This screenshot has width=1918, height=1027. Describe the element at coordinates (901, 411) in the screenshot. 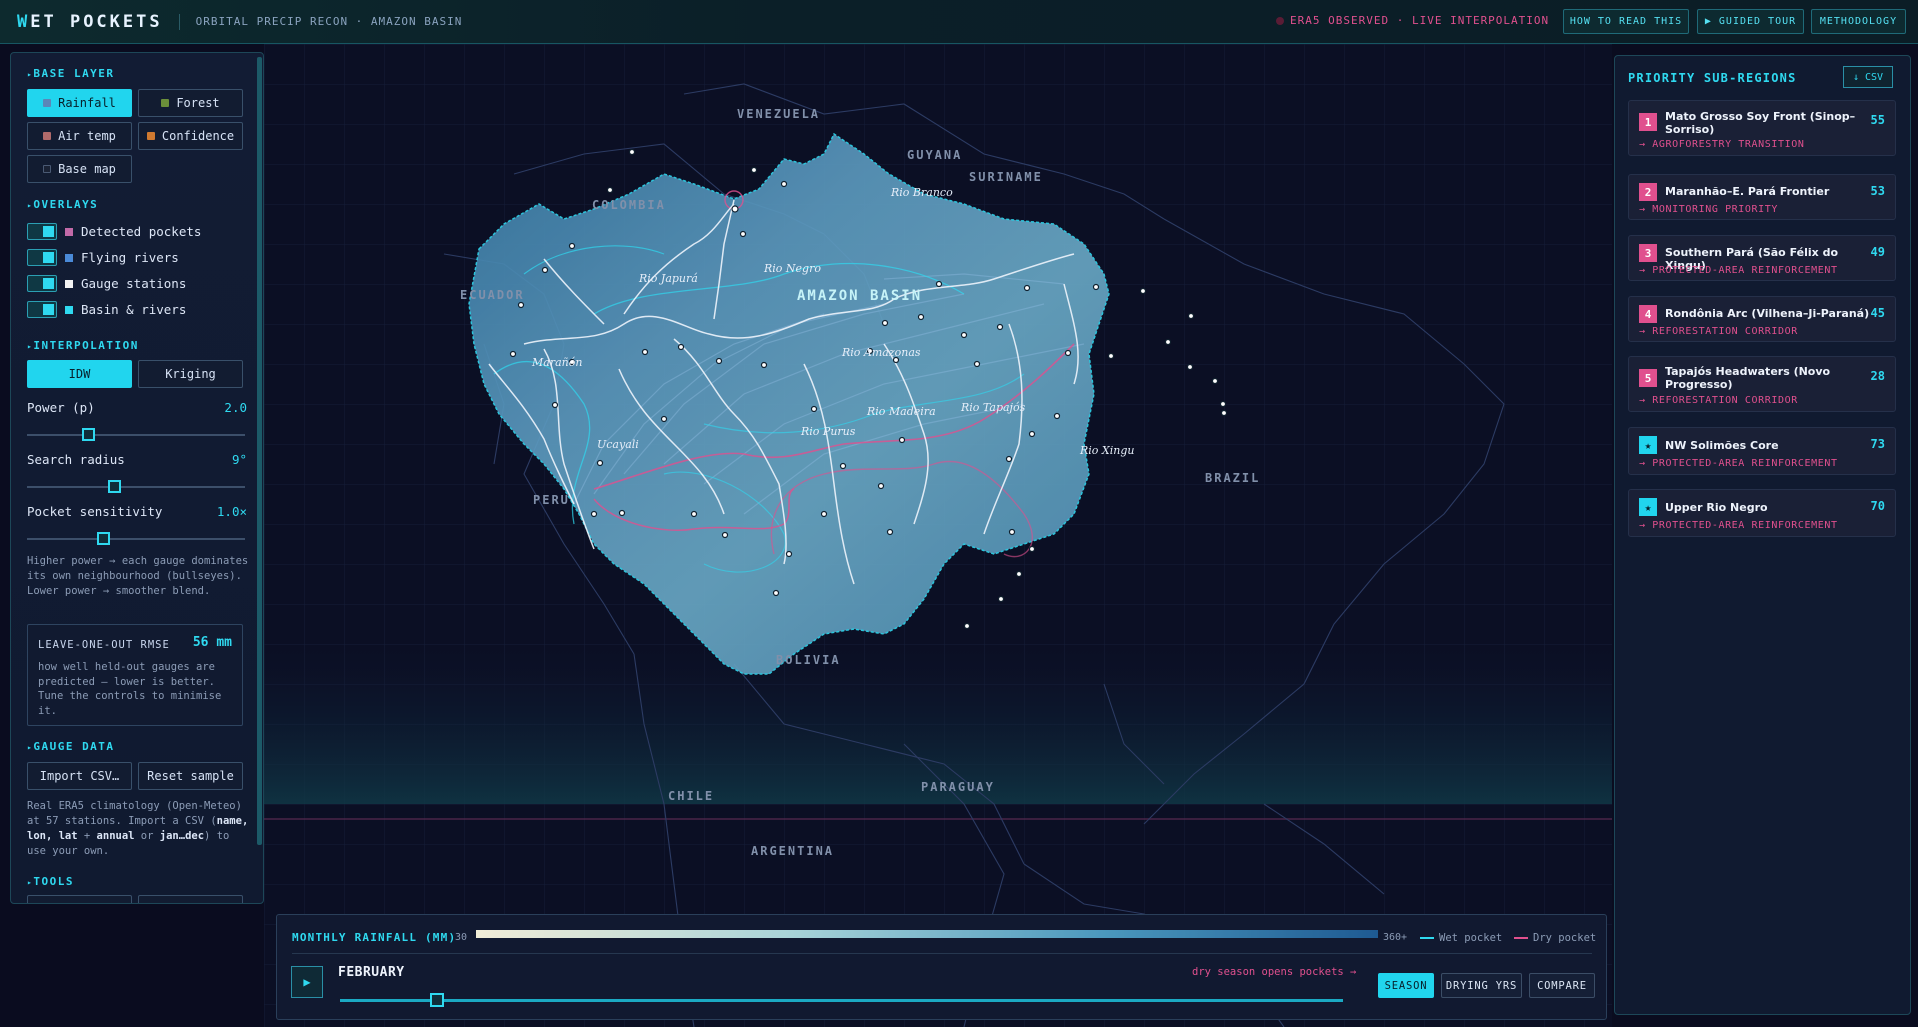

I see `river-label: Rio Madeira` at that location.